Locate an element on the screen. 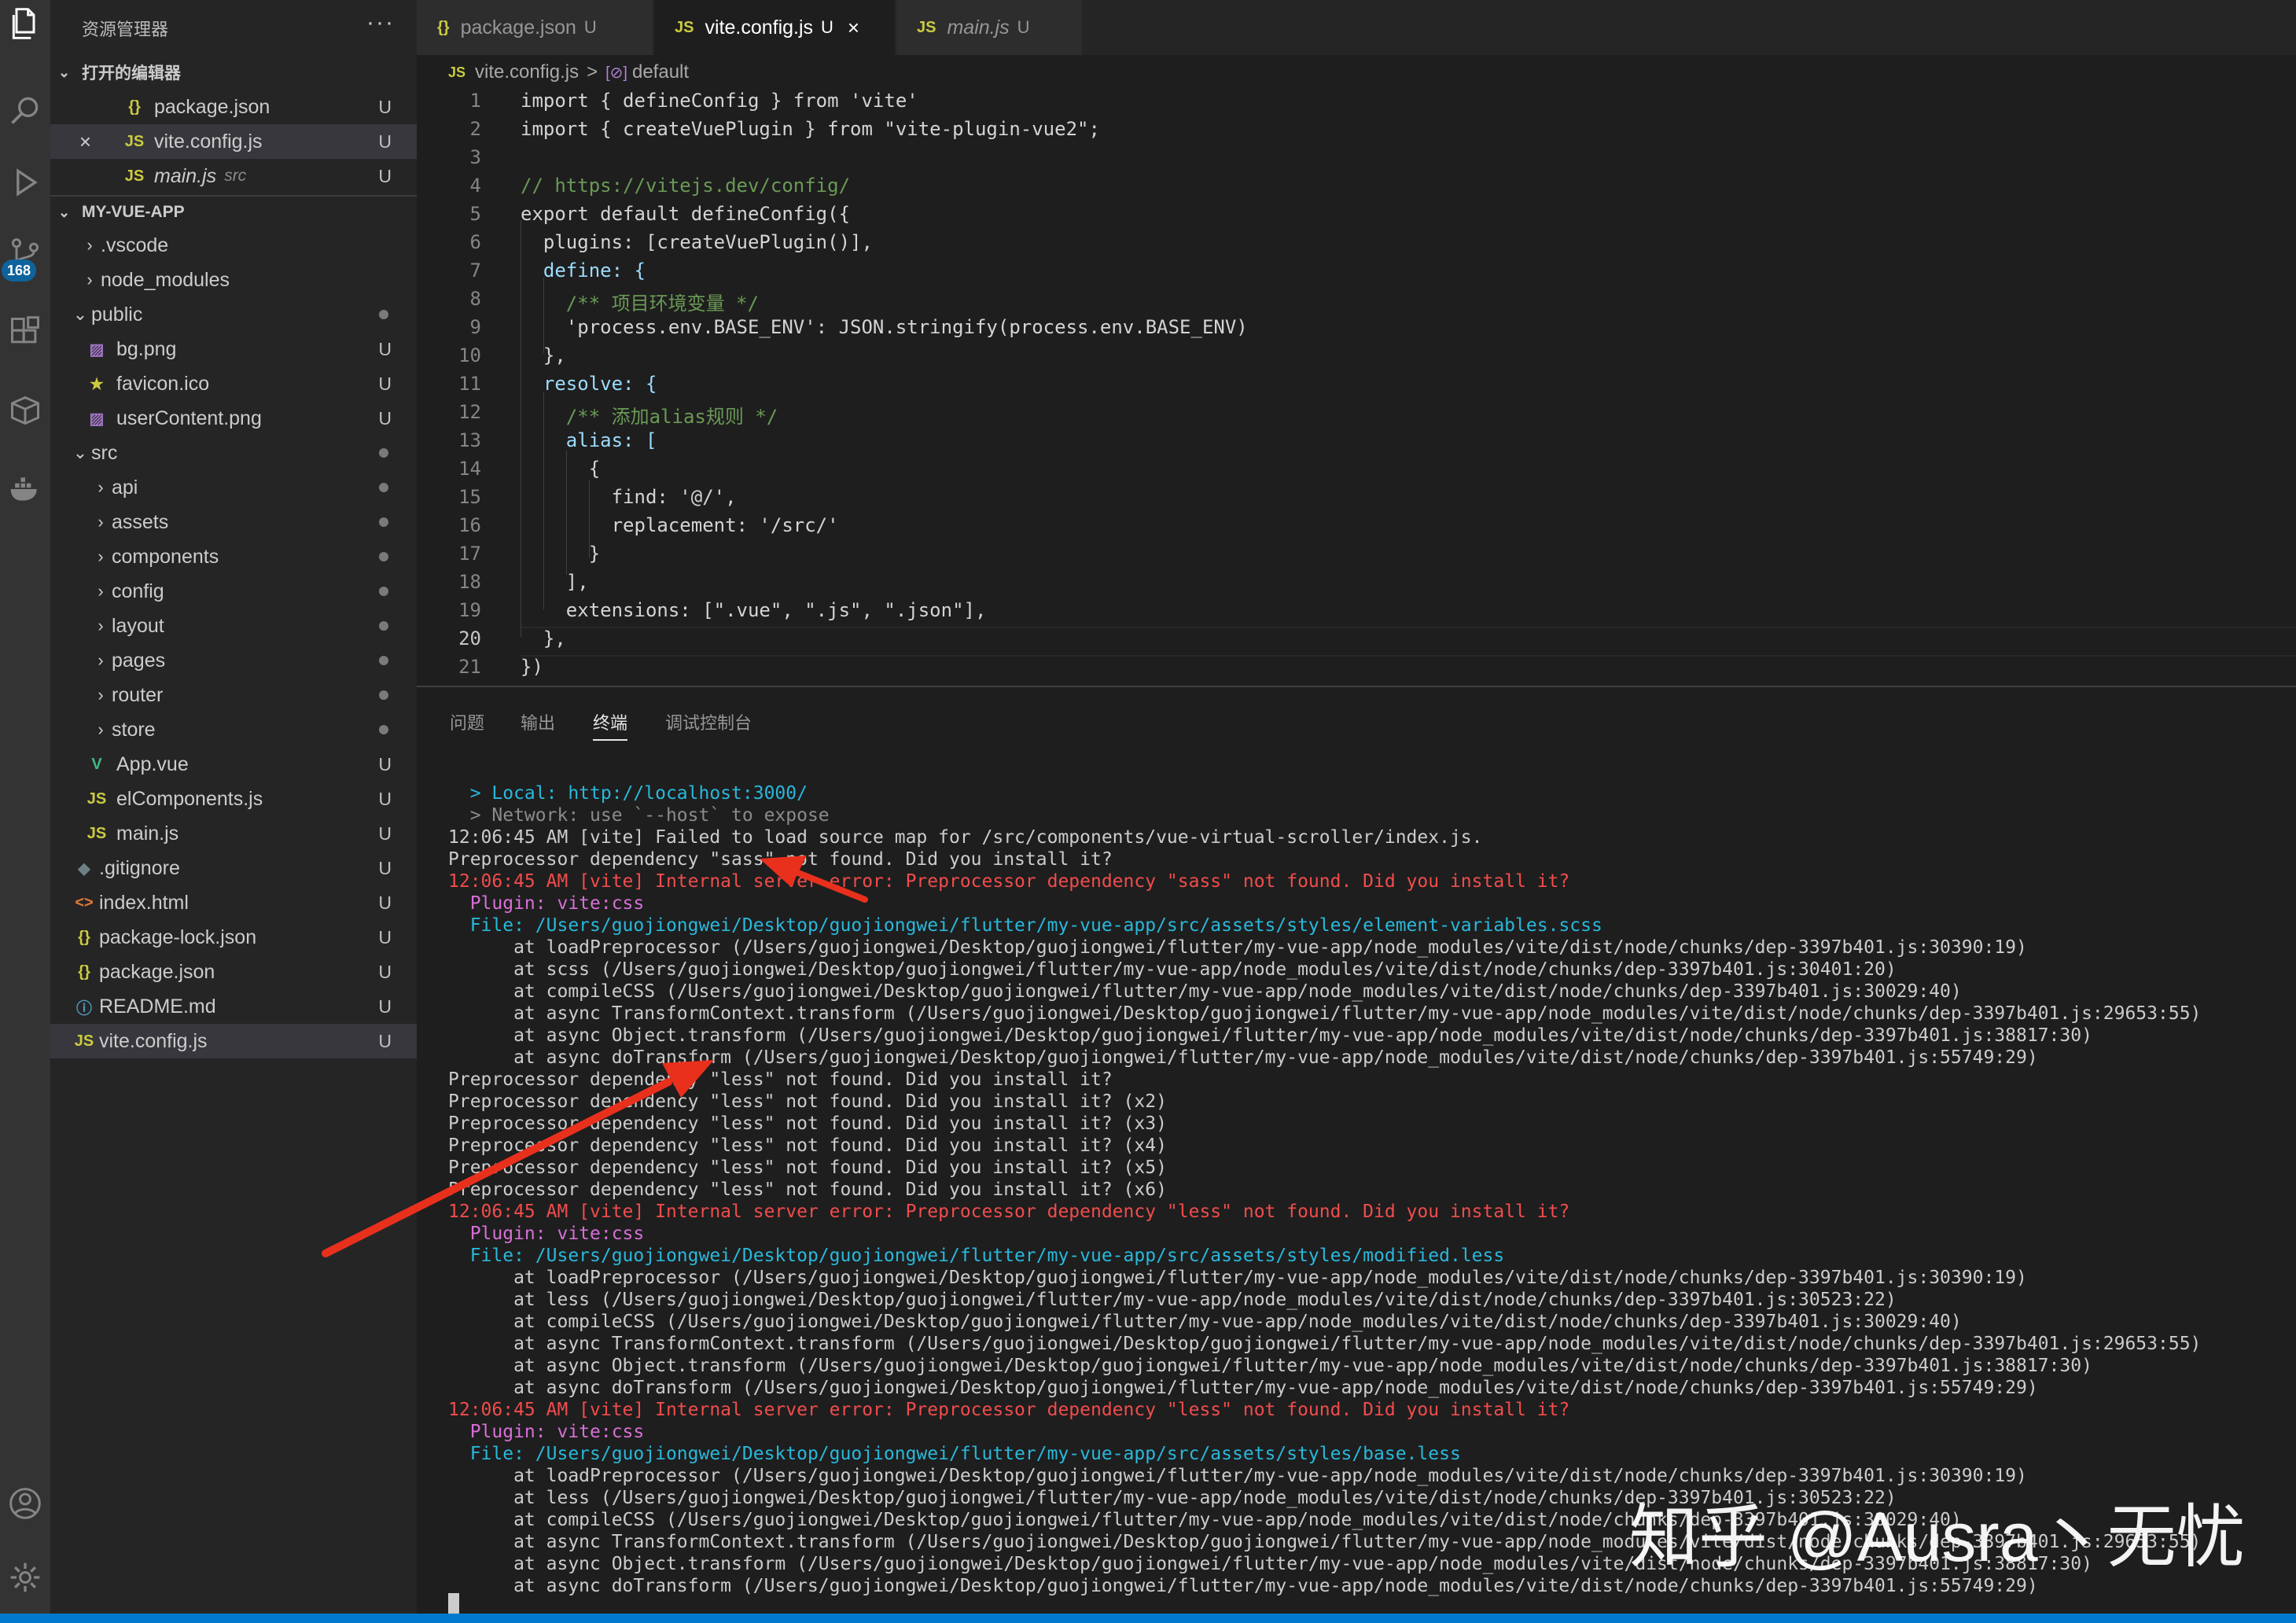 Image resolution: width=2296 pixels, height=1623 pixels. tree-file: ◆ .gitignore U is located at coordinates (233, 868).